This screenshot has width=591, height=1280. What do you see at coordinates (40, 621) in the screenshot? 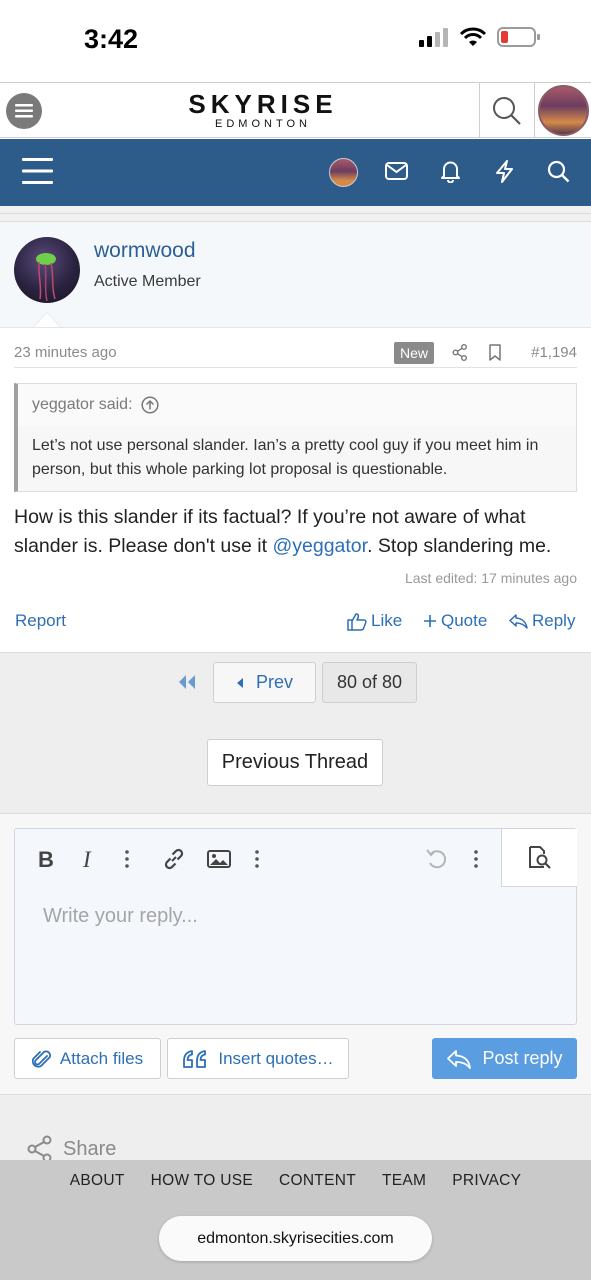
I see `report-link: Report` at bounding box center [40, 621].